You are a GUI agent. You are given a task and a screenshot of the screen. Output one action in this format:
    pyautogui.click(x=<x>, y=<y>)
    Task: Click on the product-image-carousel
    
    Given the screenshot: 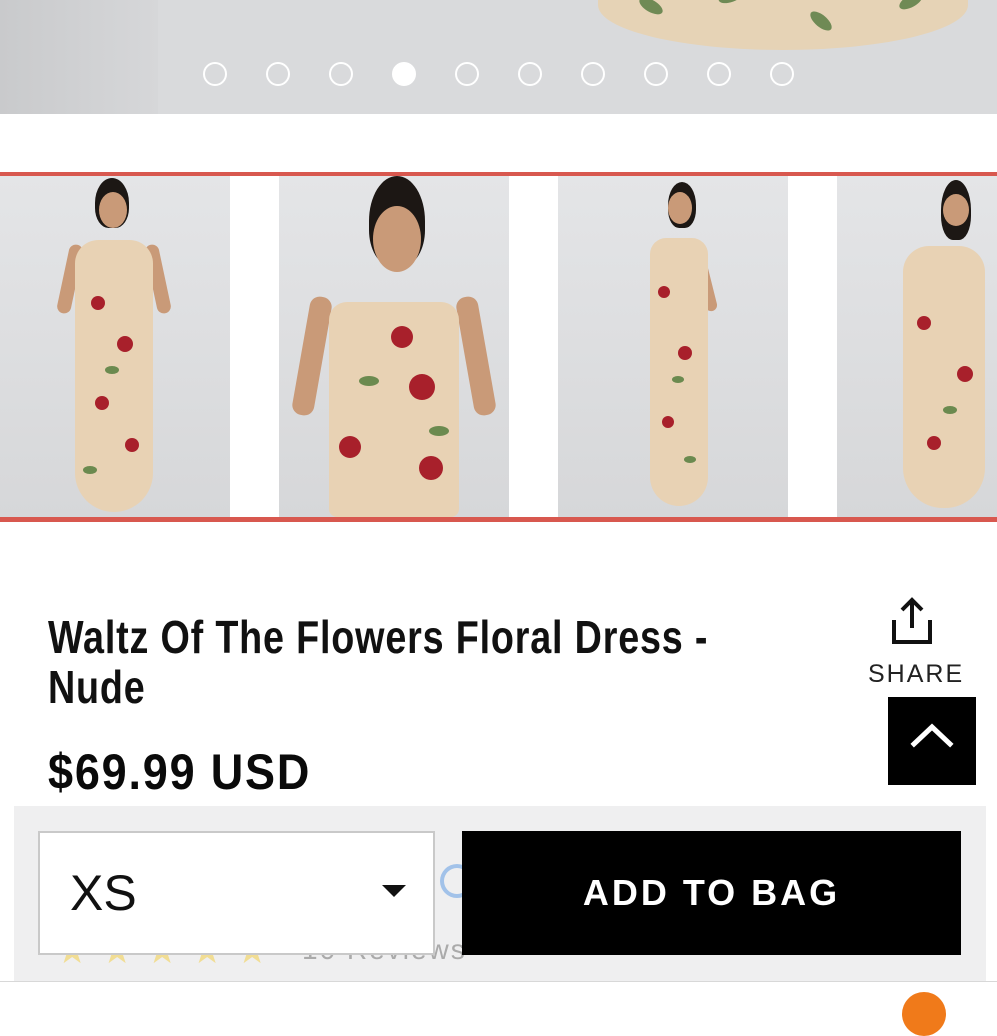 What is the action you would take?
    pyautogui.click(x=498, y=57)
    